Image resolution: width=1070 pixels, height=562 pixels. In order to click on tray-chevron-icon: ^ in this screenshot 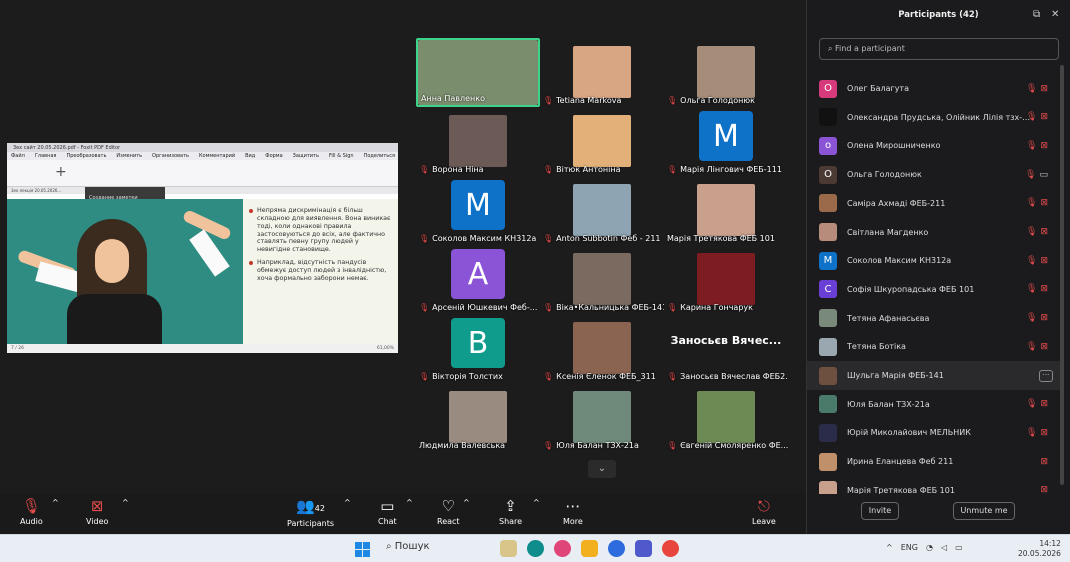, I will do `click(889, 547)`.